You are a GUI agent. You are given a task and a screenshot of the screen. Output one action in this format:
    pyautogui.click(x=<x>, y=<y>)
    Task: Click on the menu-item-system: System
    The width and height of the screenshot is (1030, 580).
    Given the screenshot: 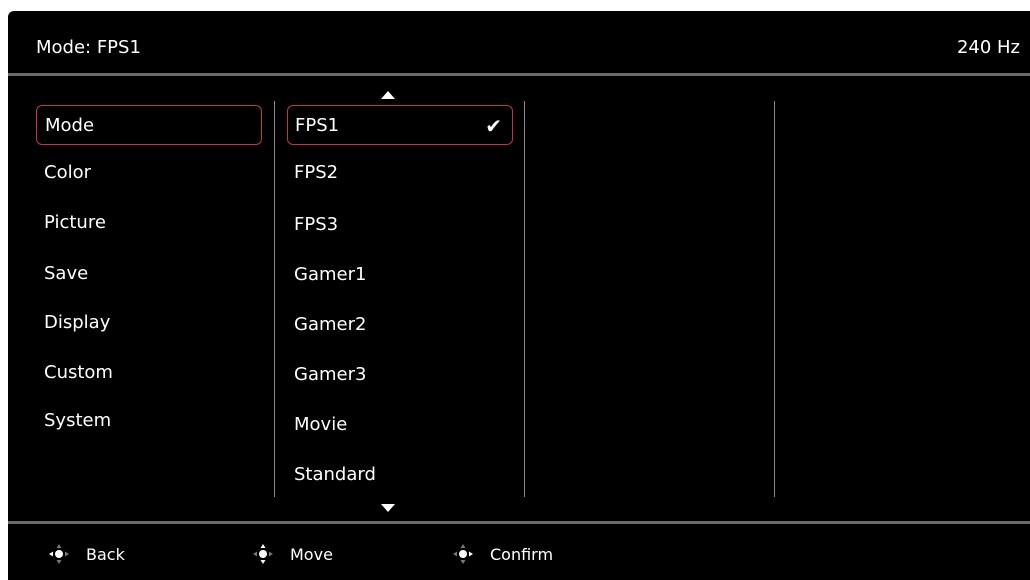 What is the action you would take?
    pyautogui.click(x=149, y=421)
    